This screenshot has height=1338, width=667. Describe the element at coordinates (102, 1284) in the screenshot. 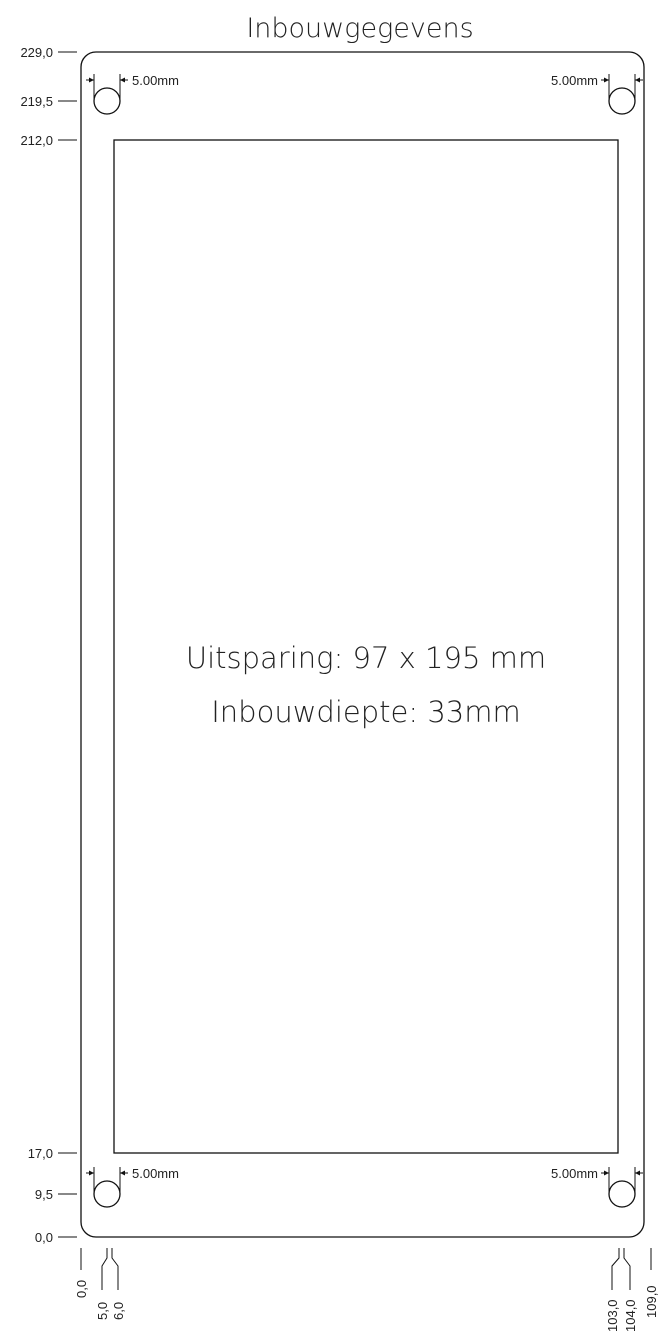

I see `x-ordinate-5: 5,0` at that location.